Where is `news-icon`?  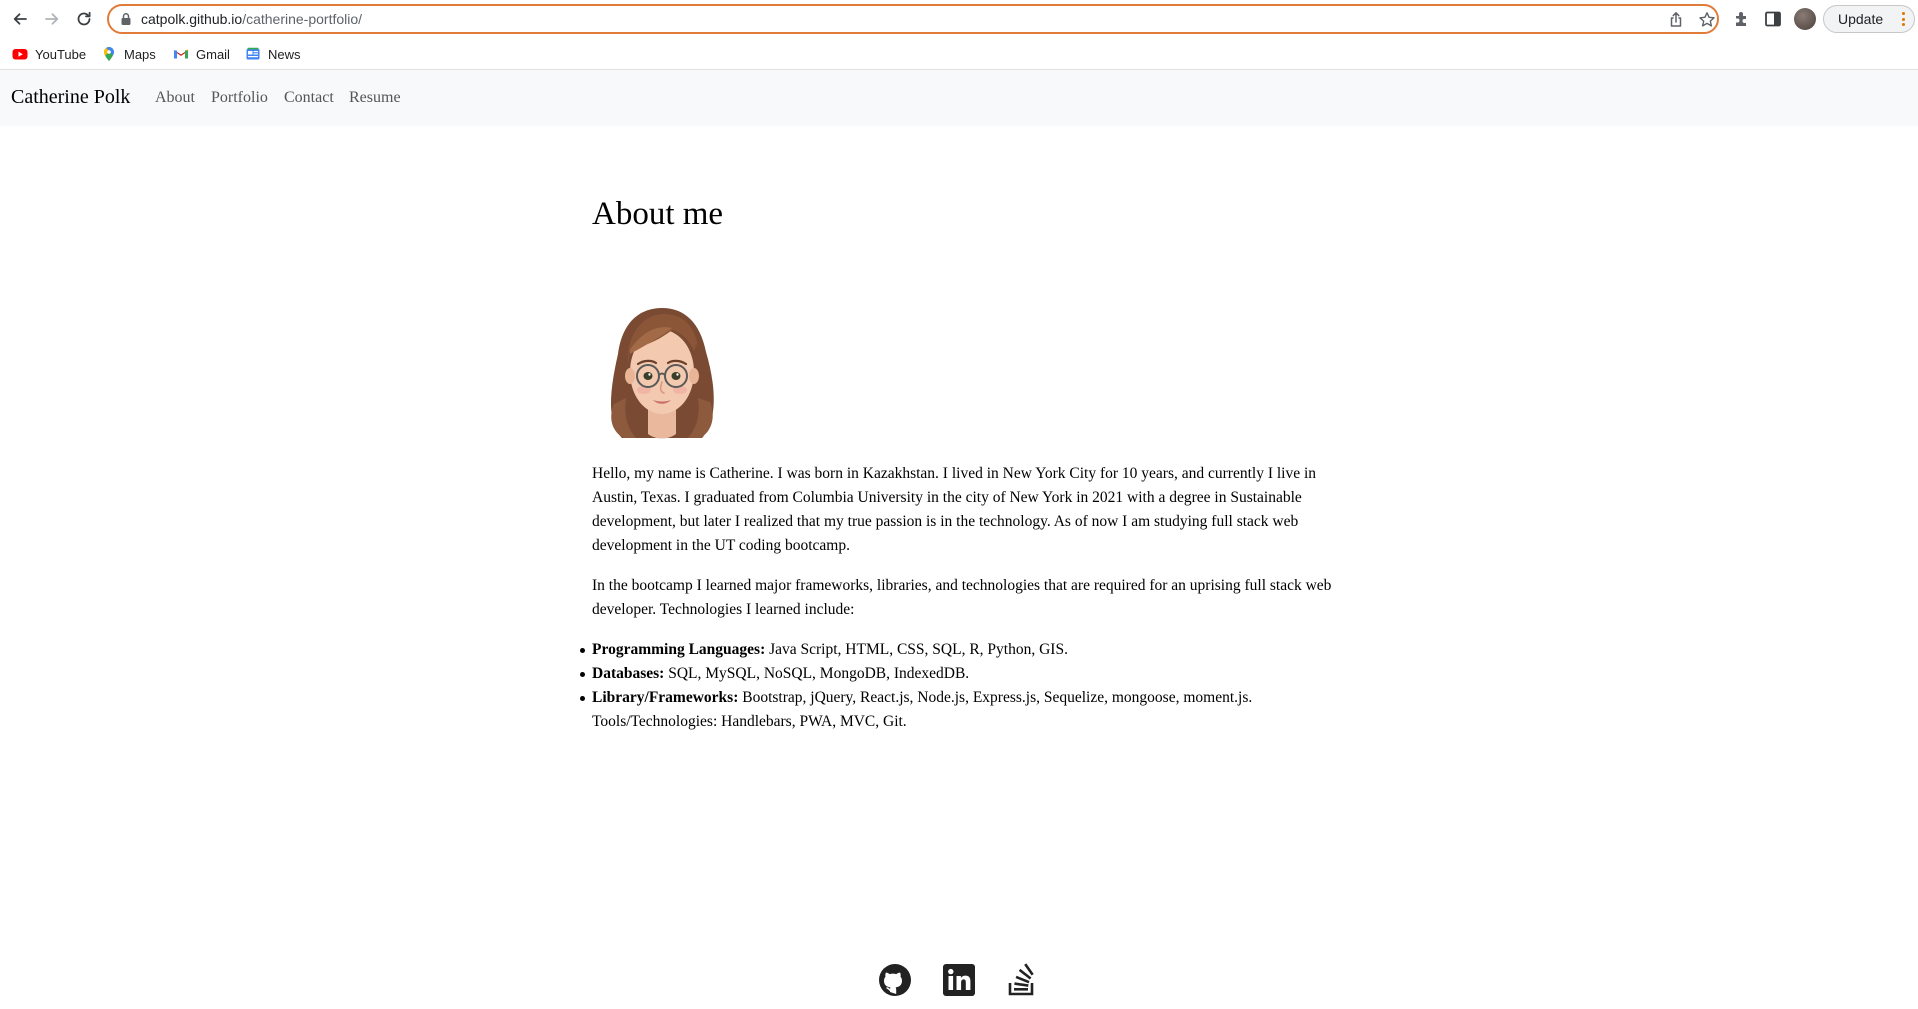
news-icon is located at coordinates (253, 53).